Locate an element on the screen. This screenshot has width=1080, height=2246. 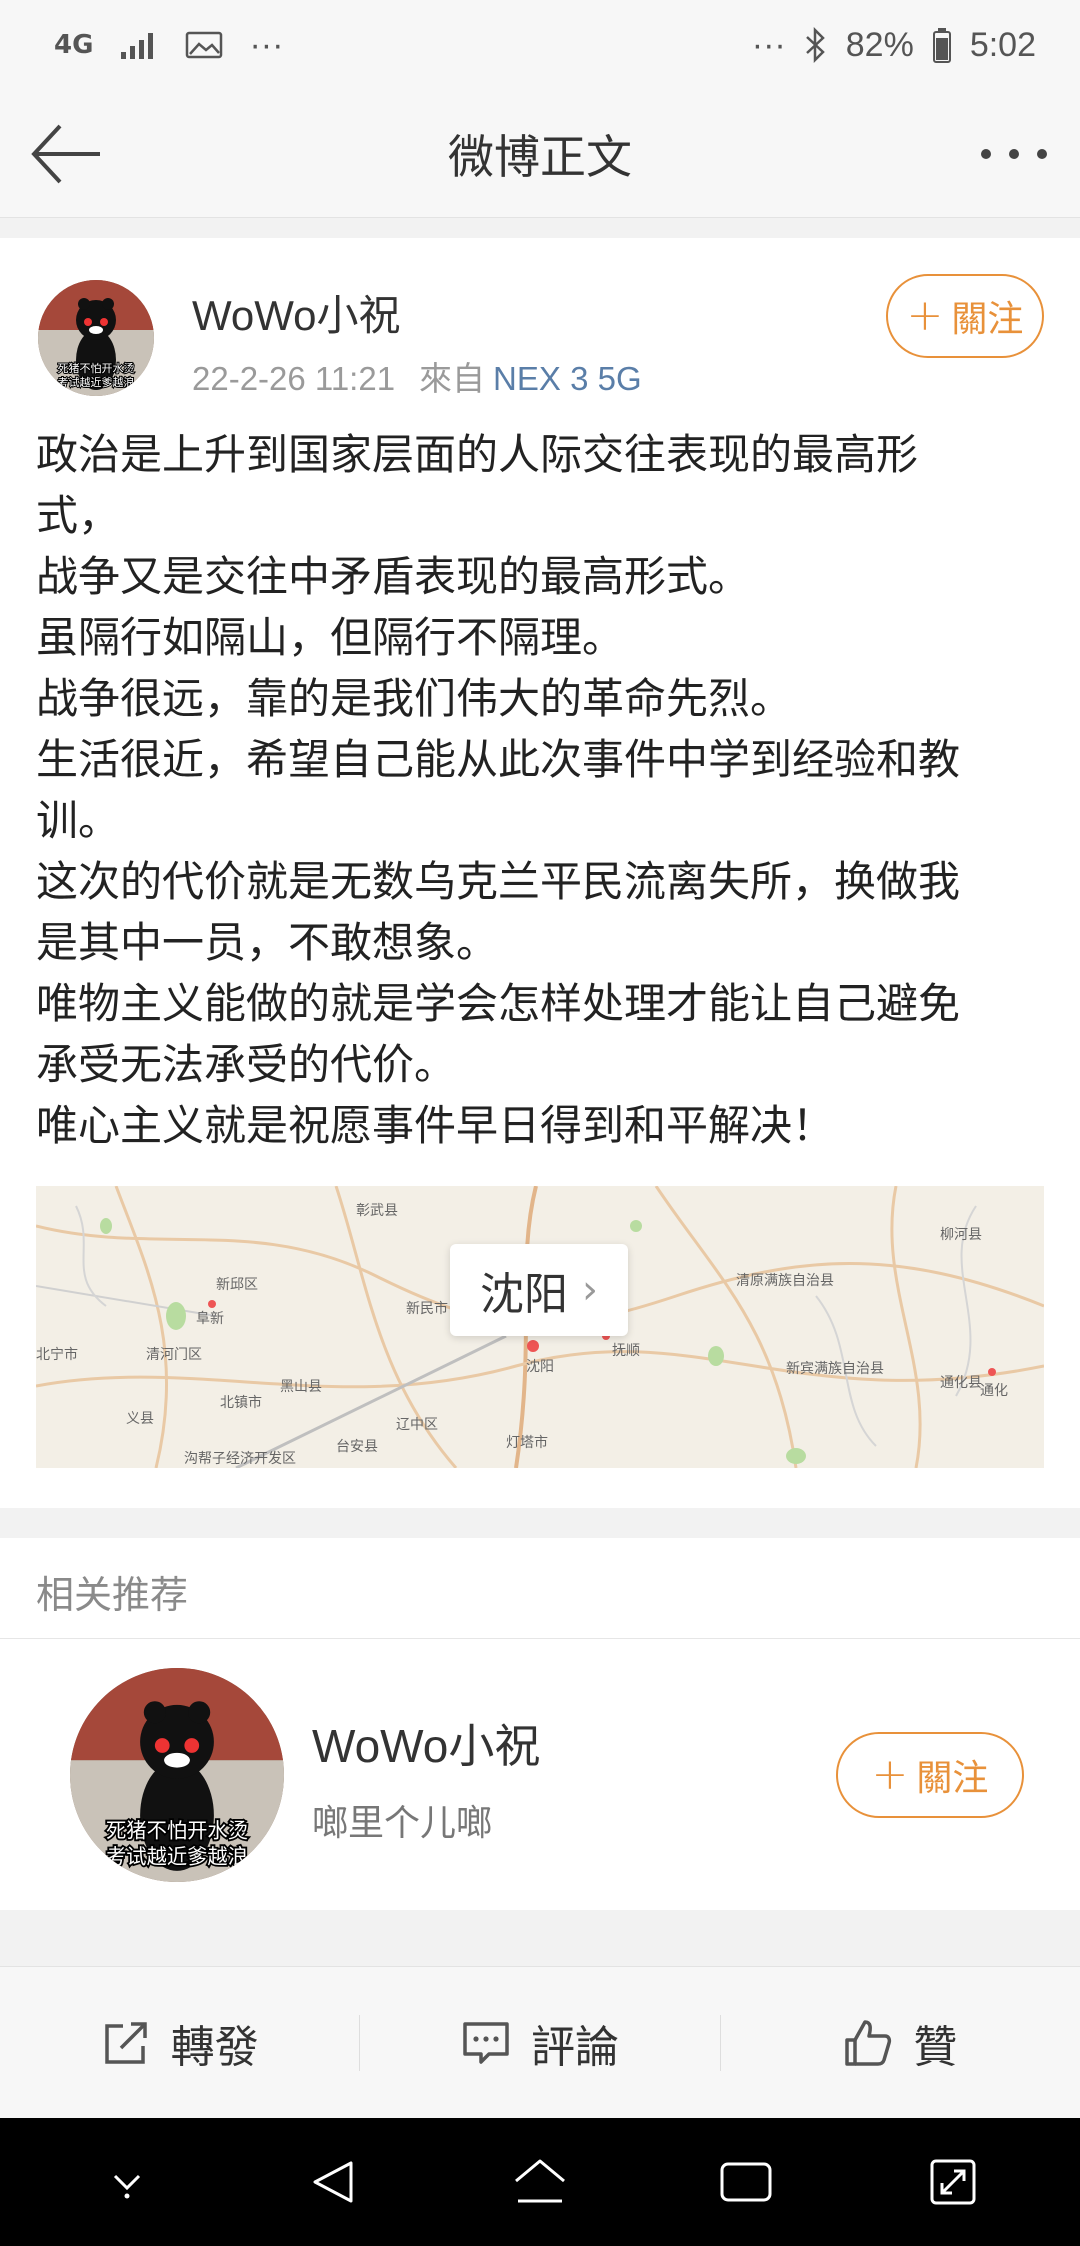
follow-button: + 關注 is located at coordinates (965, 316).